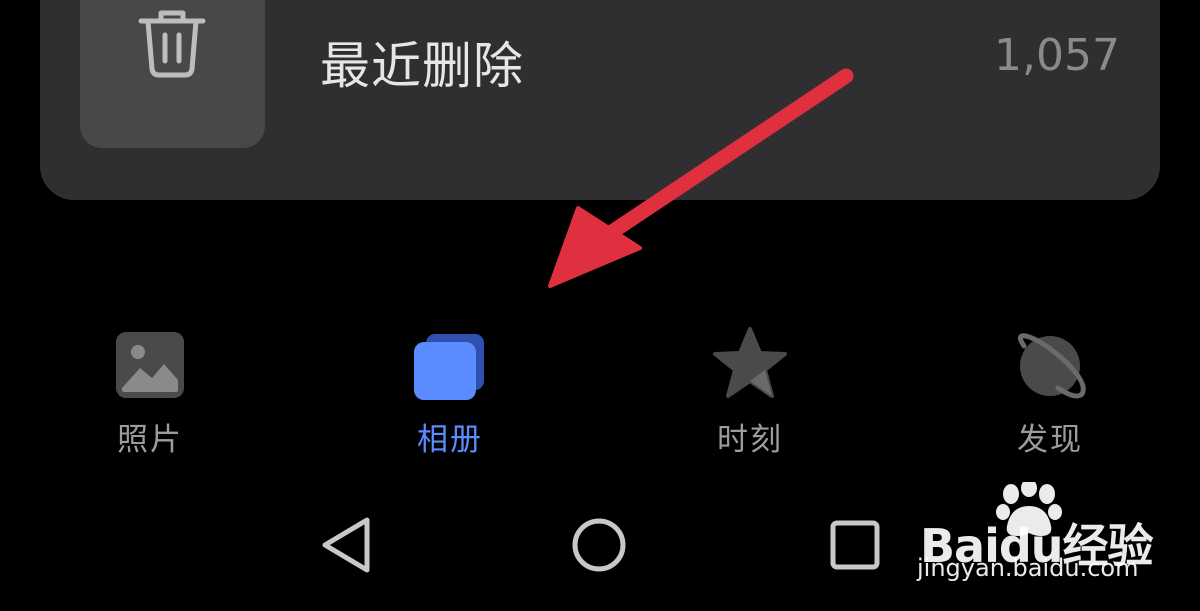 The height and width of the screenshot is (611, 1200). I want to click on home-button, so click(599, 545).